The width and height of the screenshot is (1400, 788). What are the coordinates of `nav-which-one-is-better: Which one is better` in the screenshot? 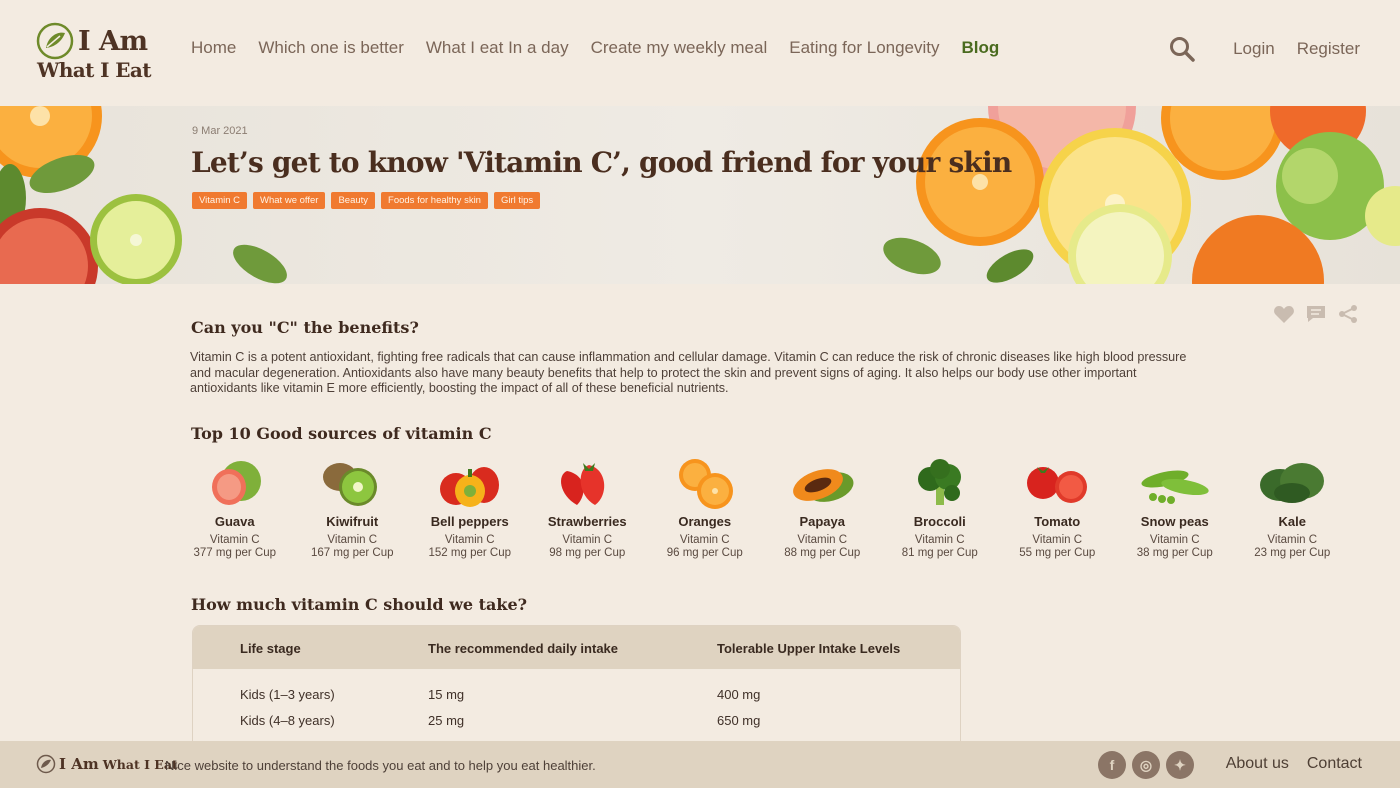 It's located at (331, 48).